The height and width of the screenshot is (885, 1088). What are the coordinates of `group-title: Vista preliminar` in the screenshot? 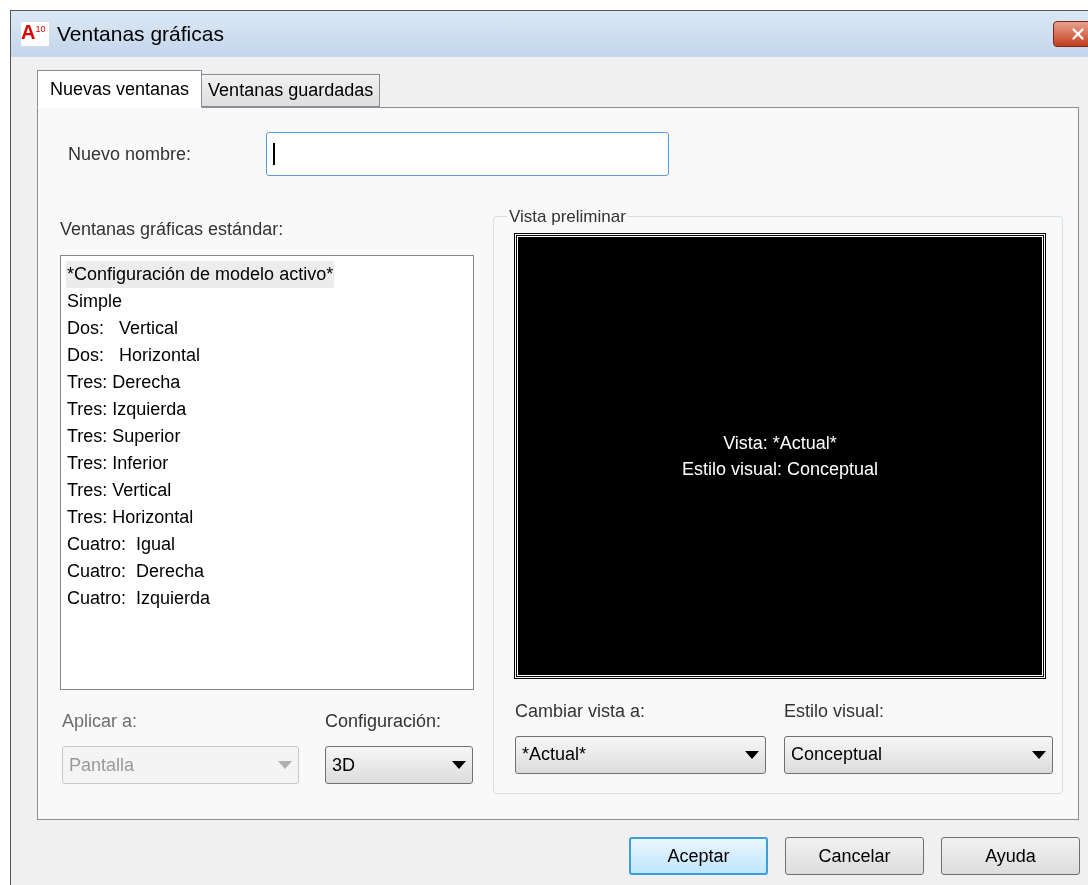 It's located at (567, 217).